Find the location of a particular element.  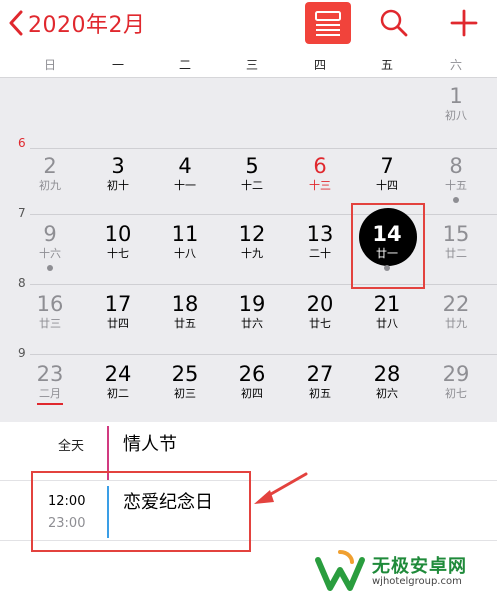

add-event-button is located at coordinates (464, 23).